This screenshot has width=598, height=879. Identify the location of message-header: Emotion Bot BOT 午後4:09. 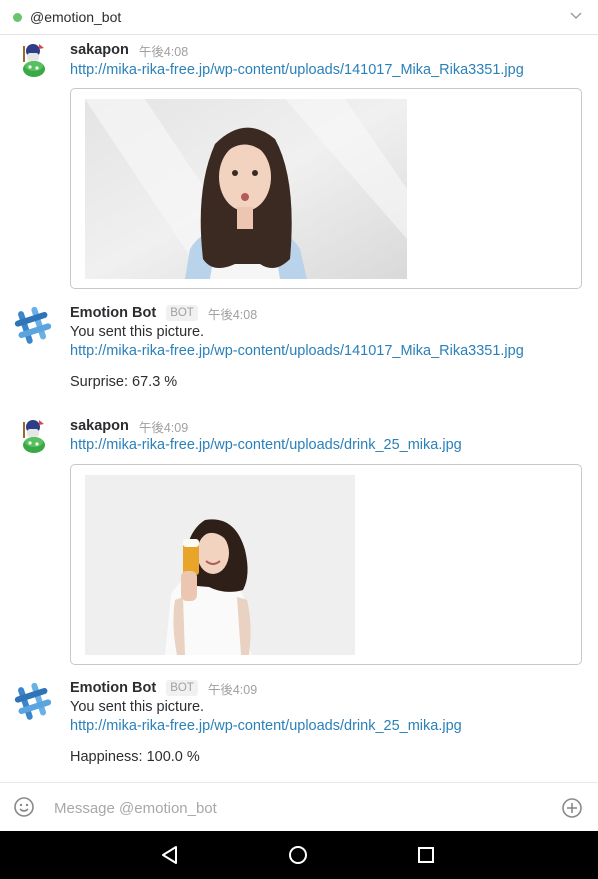
(163, 688).